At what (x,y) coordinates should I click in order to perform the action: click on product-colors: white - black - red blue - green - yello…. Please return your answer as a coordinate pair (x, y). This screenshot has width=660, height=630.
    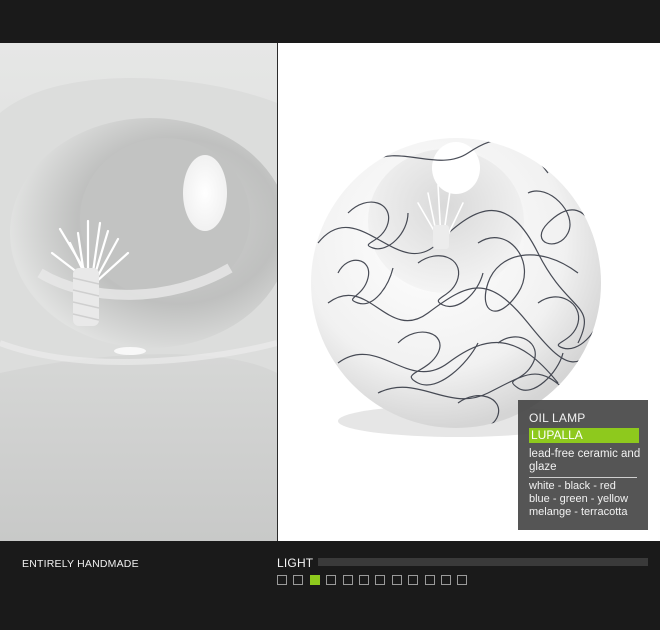
    Looking at the image, I should click on (588, 499).